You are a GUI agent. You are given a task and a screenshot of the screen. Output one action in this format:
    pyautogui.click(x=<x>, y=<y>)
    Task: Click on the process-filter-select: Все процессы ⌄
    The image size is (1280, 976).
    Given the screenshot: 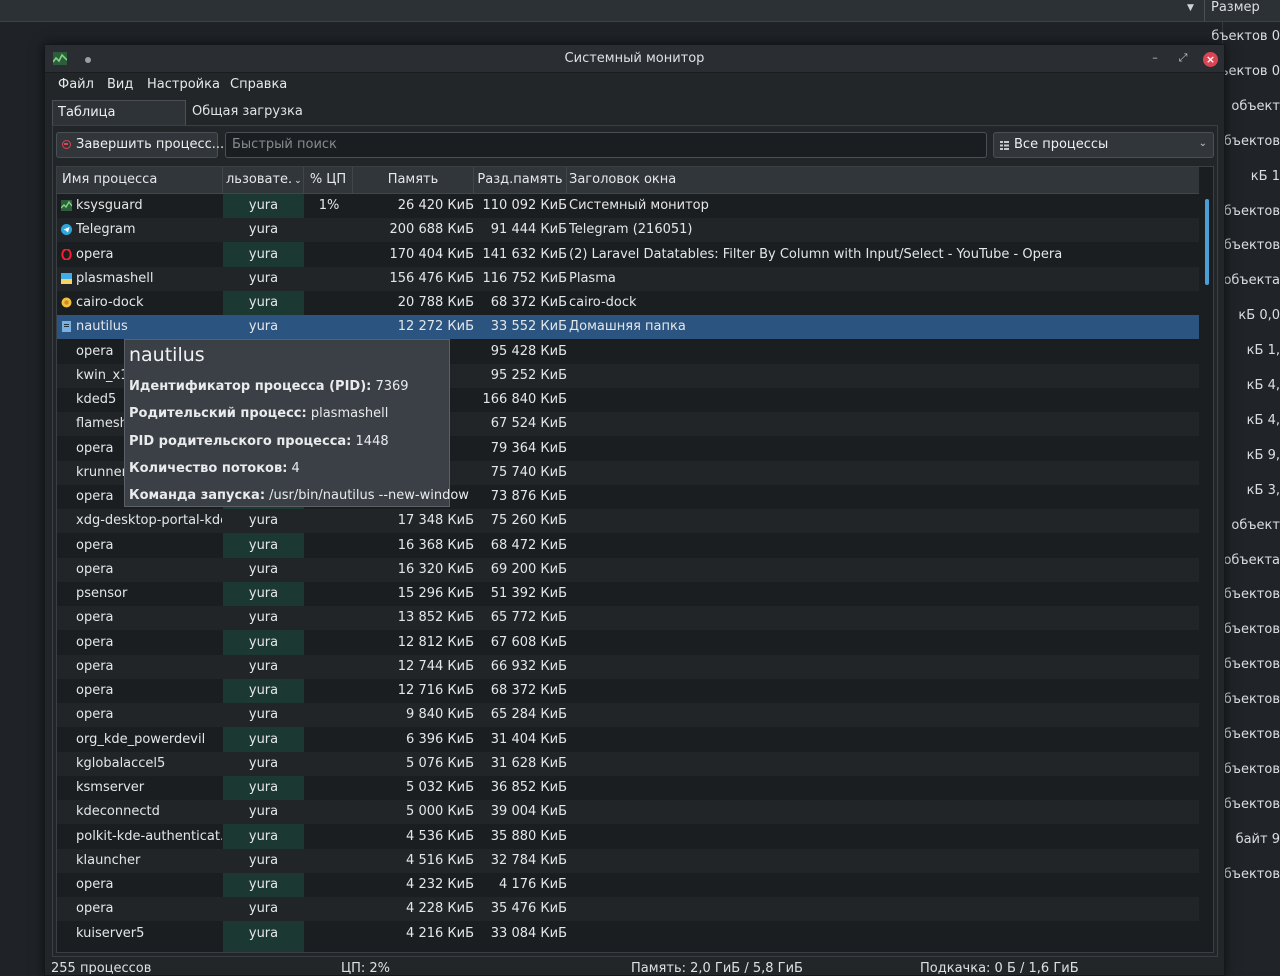 What is the action you would take?
    pyautogui.click(x=1103, y=145)
    